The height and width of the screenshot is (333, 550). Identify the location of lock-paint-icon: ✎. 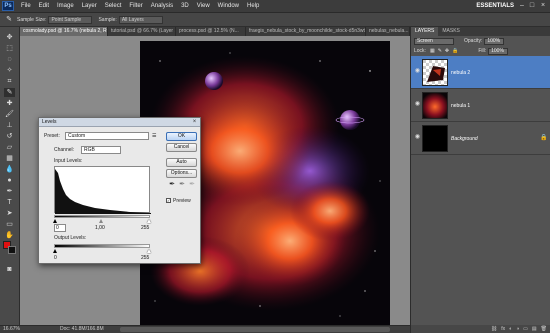
(440, 51).